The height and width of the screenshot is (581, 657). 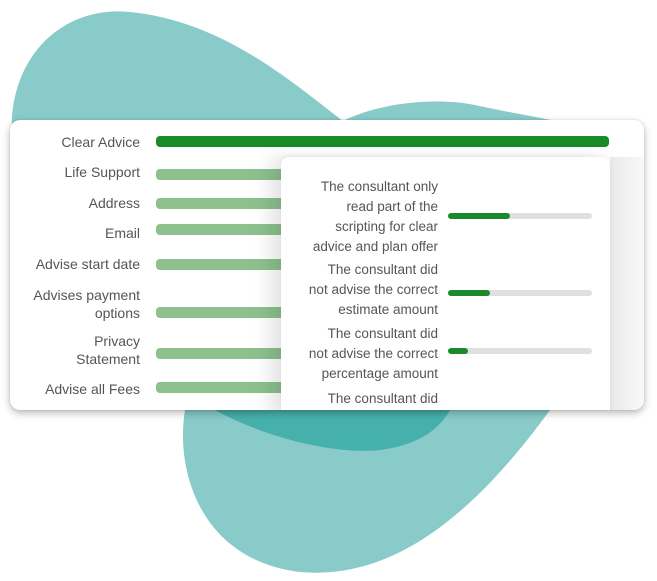 I want to click on category-label-line: Address, so click(x=114, y=203).